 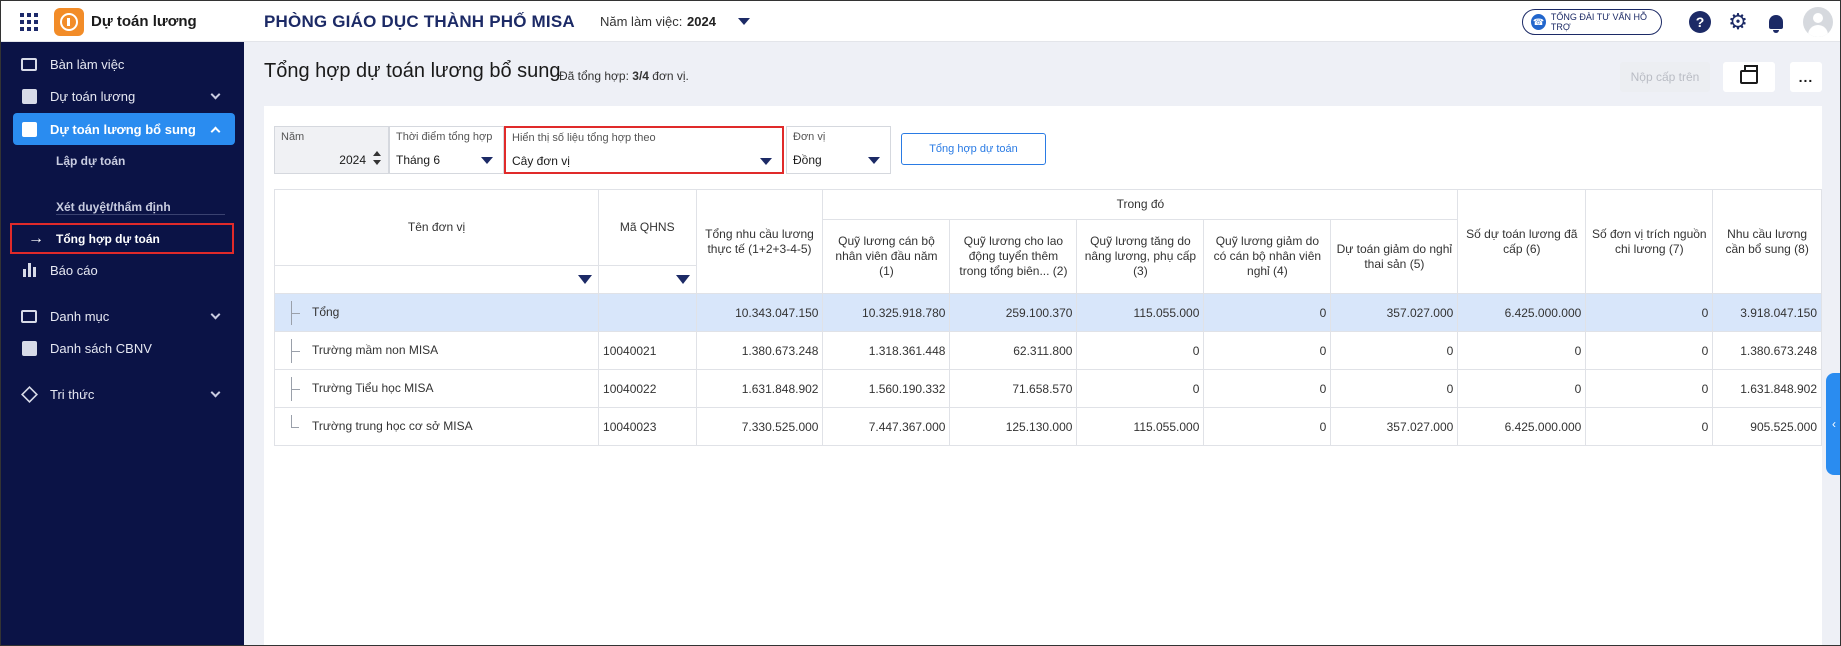 I want to click on list-icon, so click(x=29, y=316).